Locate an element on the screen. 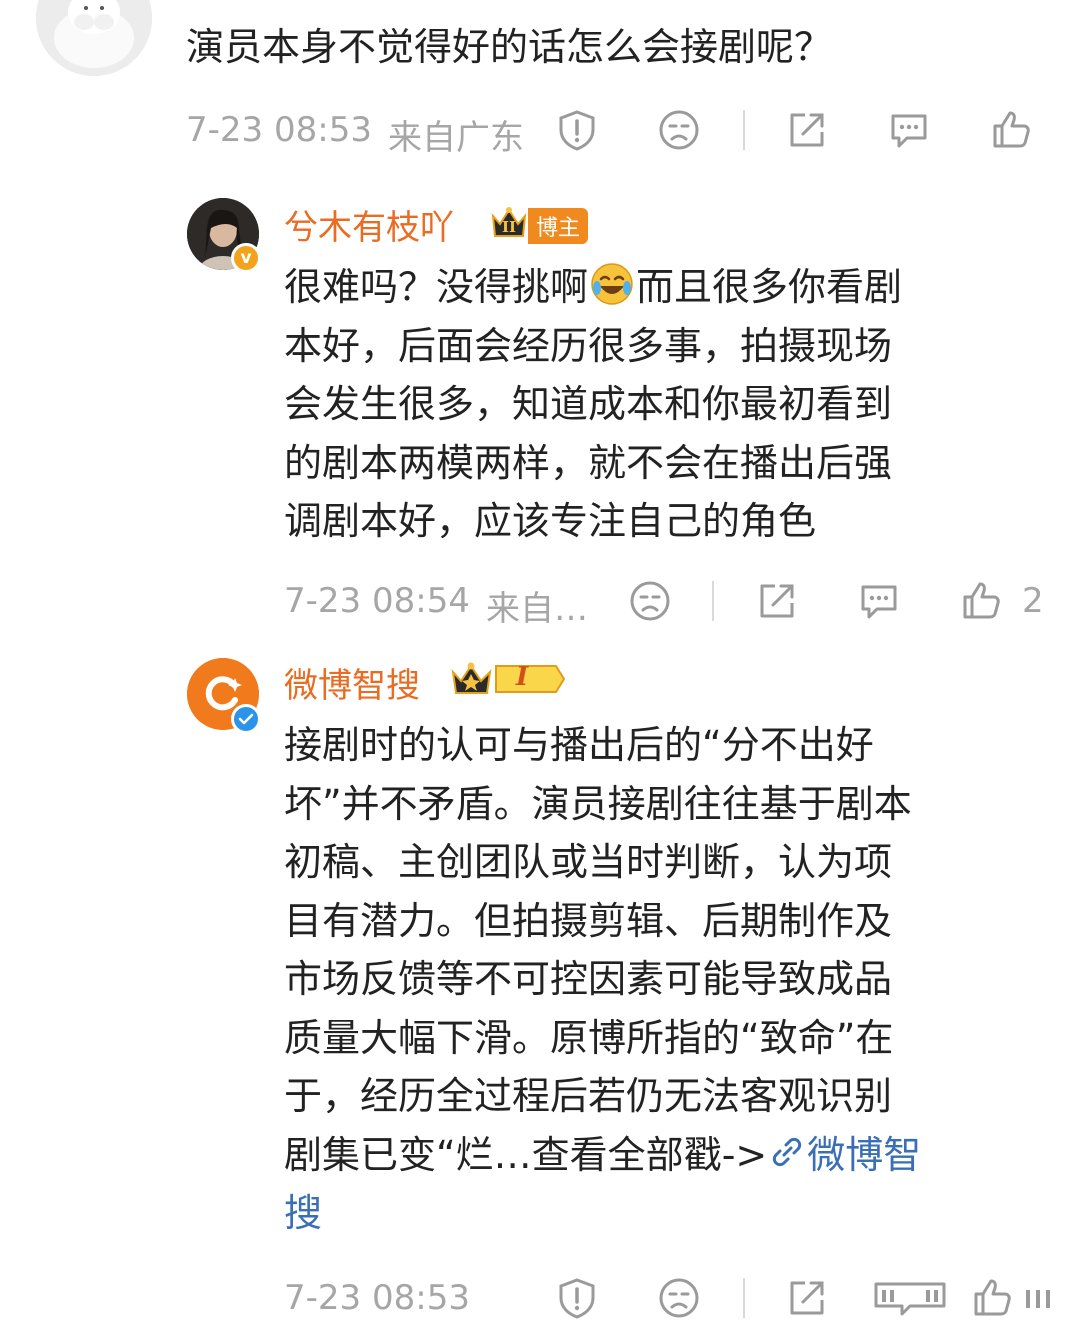 This screenshot has height=1324, width=1080. reply-text-line: 于，经历全过程后若仍无法客观识别 is located at coordinates (588, 1096).